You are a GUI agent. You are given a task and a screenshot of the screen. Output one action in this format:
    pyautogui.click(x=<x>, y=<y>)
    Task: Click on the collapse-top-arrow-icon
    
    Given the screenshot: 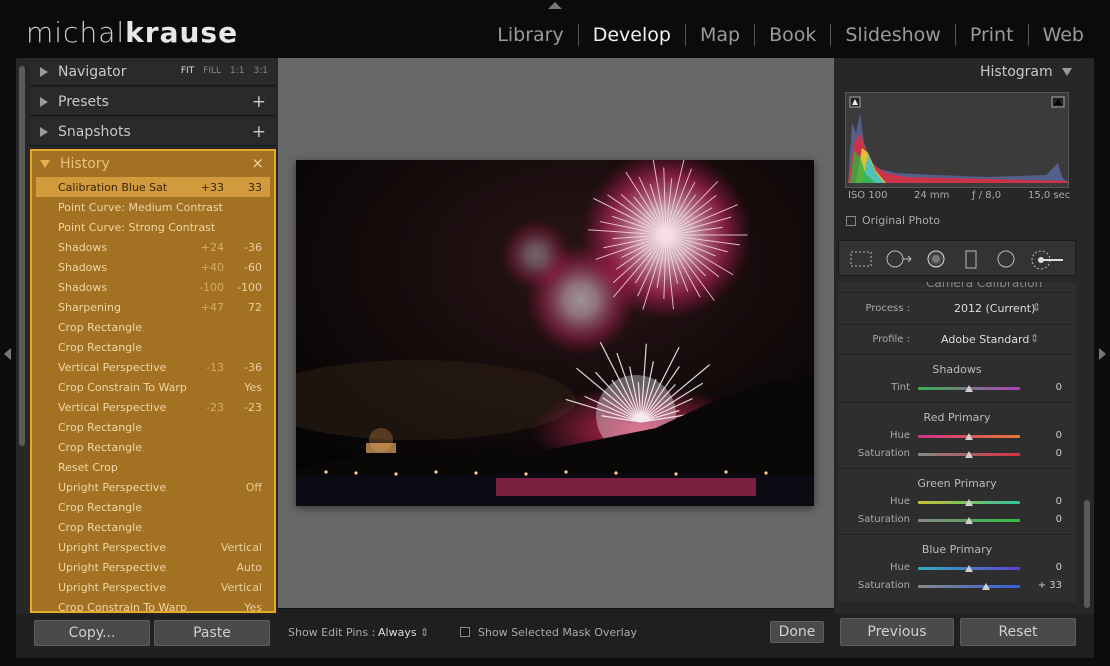 What is the action you would take?
    pyautogui.click(x=555, y=5)
    